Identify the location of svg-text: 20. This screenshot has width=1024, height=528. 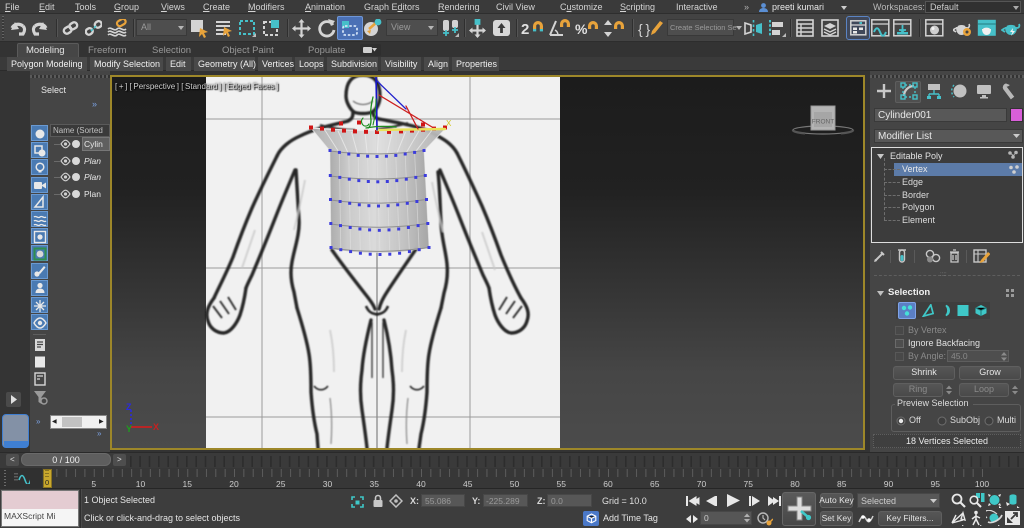
(234, 484).